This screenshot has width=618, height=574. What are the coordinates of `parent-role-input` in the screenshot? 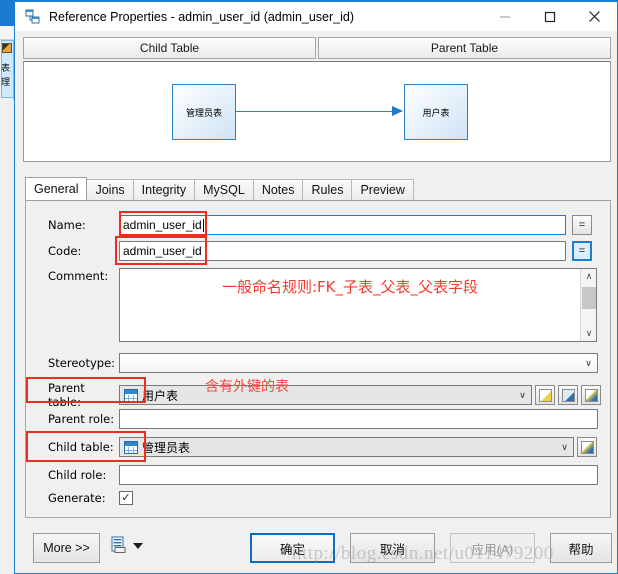 It's located at (358, 419).